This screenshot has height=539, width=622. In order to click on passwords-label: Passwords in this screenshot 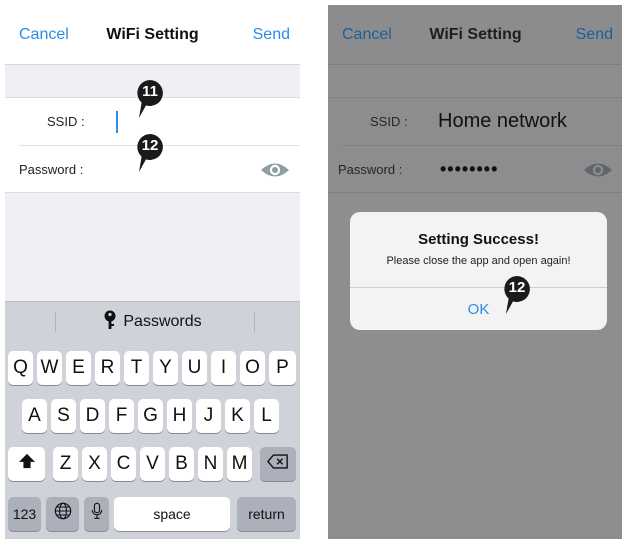, I will do `click(162, 321)`.